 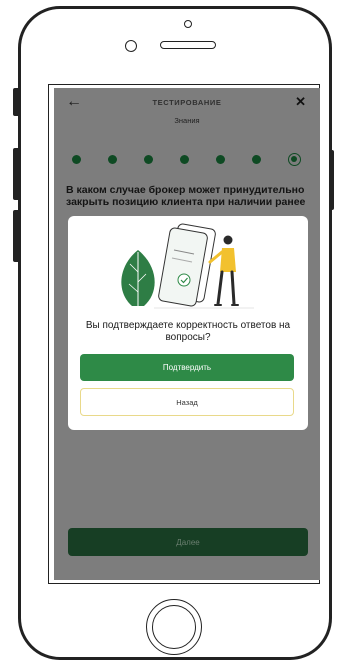 What do you see at coordinates (294, 159) in the screenshot?
I see `step-dot-current` at bounding box center [294, 159].